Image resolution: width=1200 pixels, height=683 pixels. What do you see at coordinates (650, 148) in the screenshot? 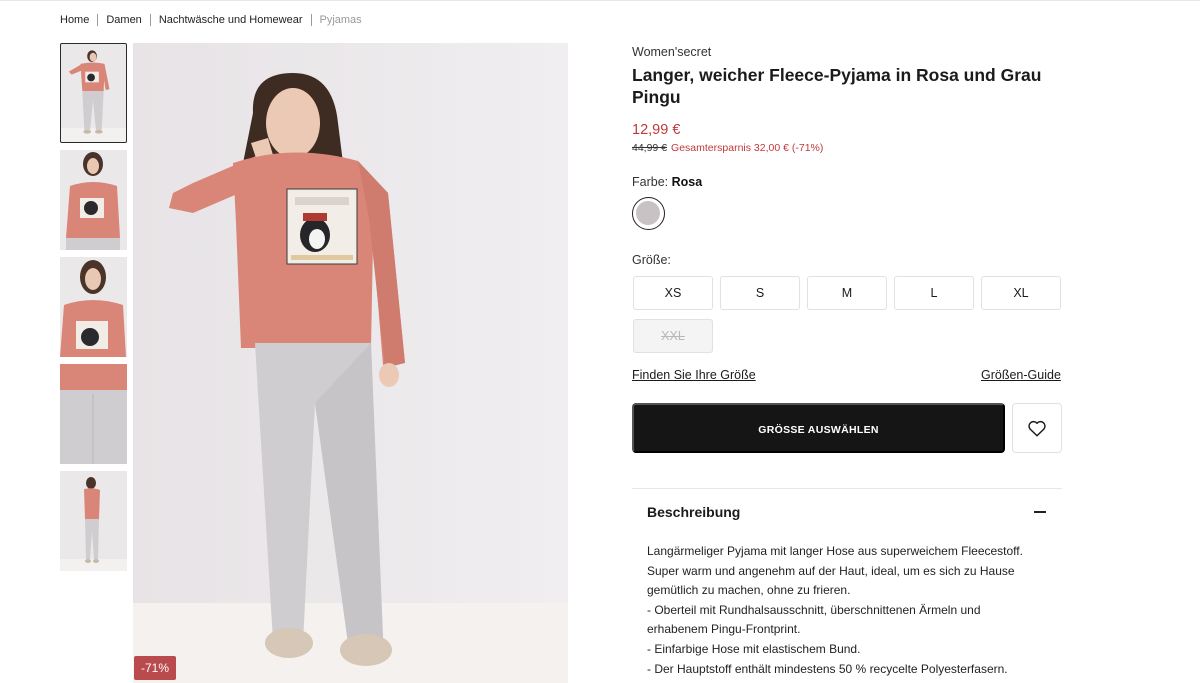
I see `old-price: 44,99 €` at bounding box center [650, 148].